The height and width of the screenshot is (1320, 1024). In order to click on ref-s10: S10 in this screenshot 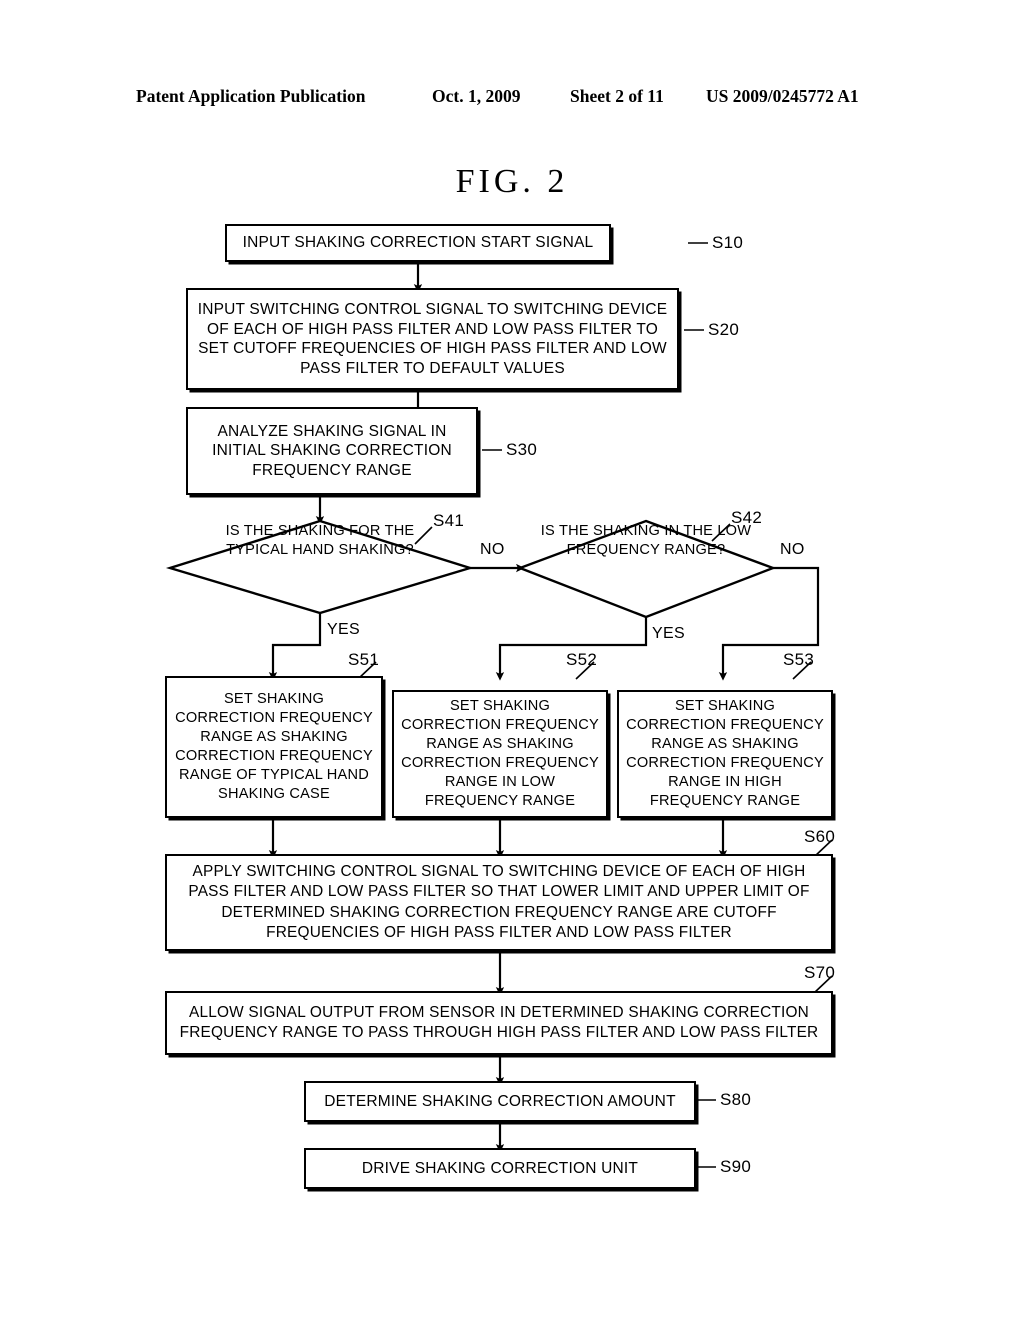, I will do `click(728, 242)`.